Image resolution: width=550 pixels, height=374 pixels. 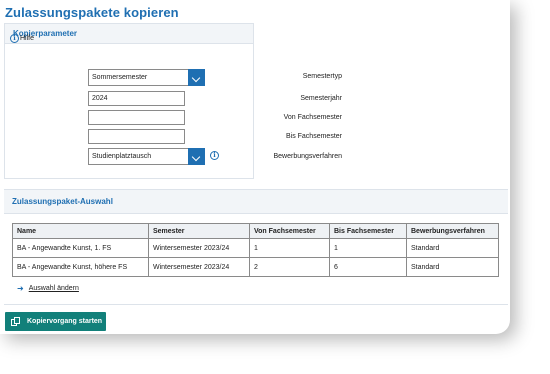 I want to click on semestertyp-select: Sommersemester, so click(x=146, y=77).